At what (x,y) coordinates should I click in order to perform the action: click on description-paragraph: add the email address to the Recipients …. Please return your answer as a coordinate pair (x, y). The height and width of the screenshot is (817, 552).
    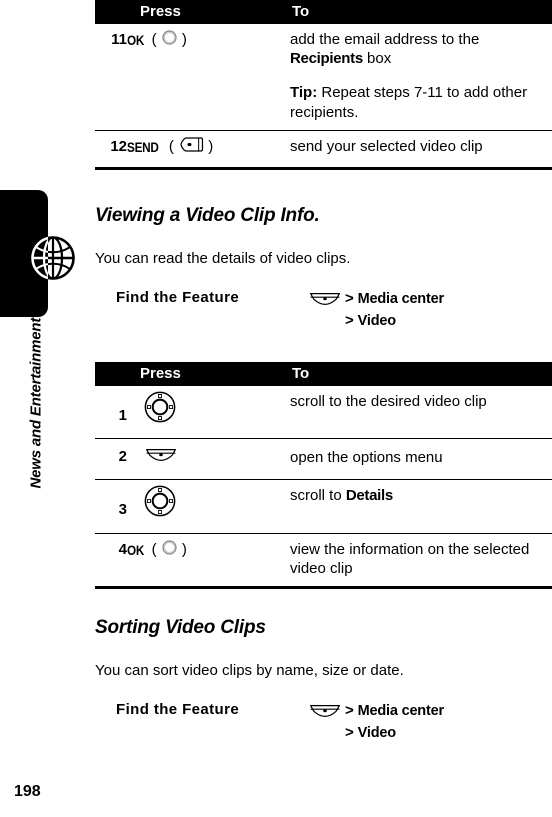
    Looking at the image, I should click on (421, 49).